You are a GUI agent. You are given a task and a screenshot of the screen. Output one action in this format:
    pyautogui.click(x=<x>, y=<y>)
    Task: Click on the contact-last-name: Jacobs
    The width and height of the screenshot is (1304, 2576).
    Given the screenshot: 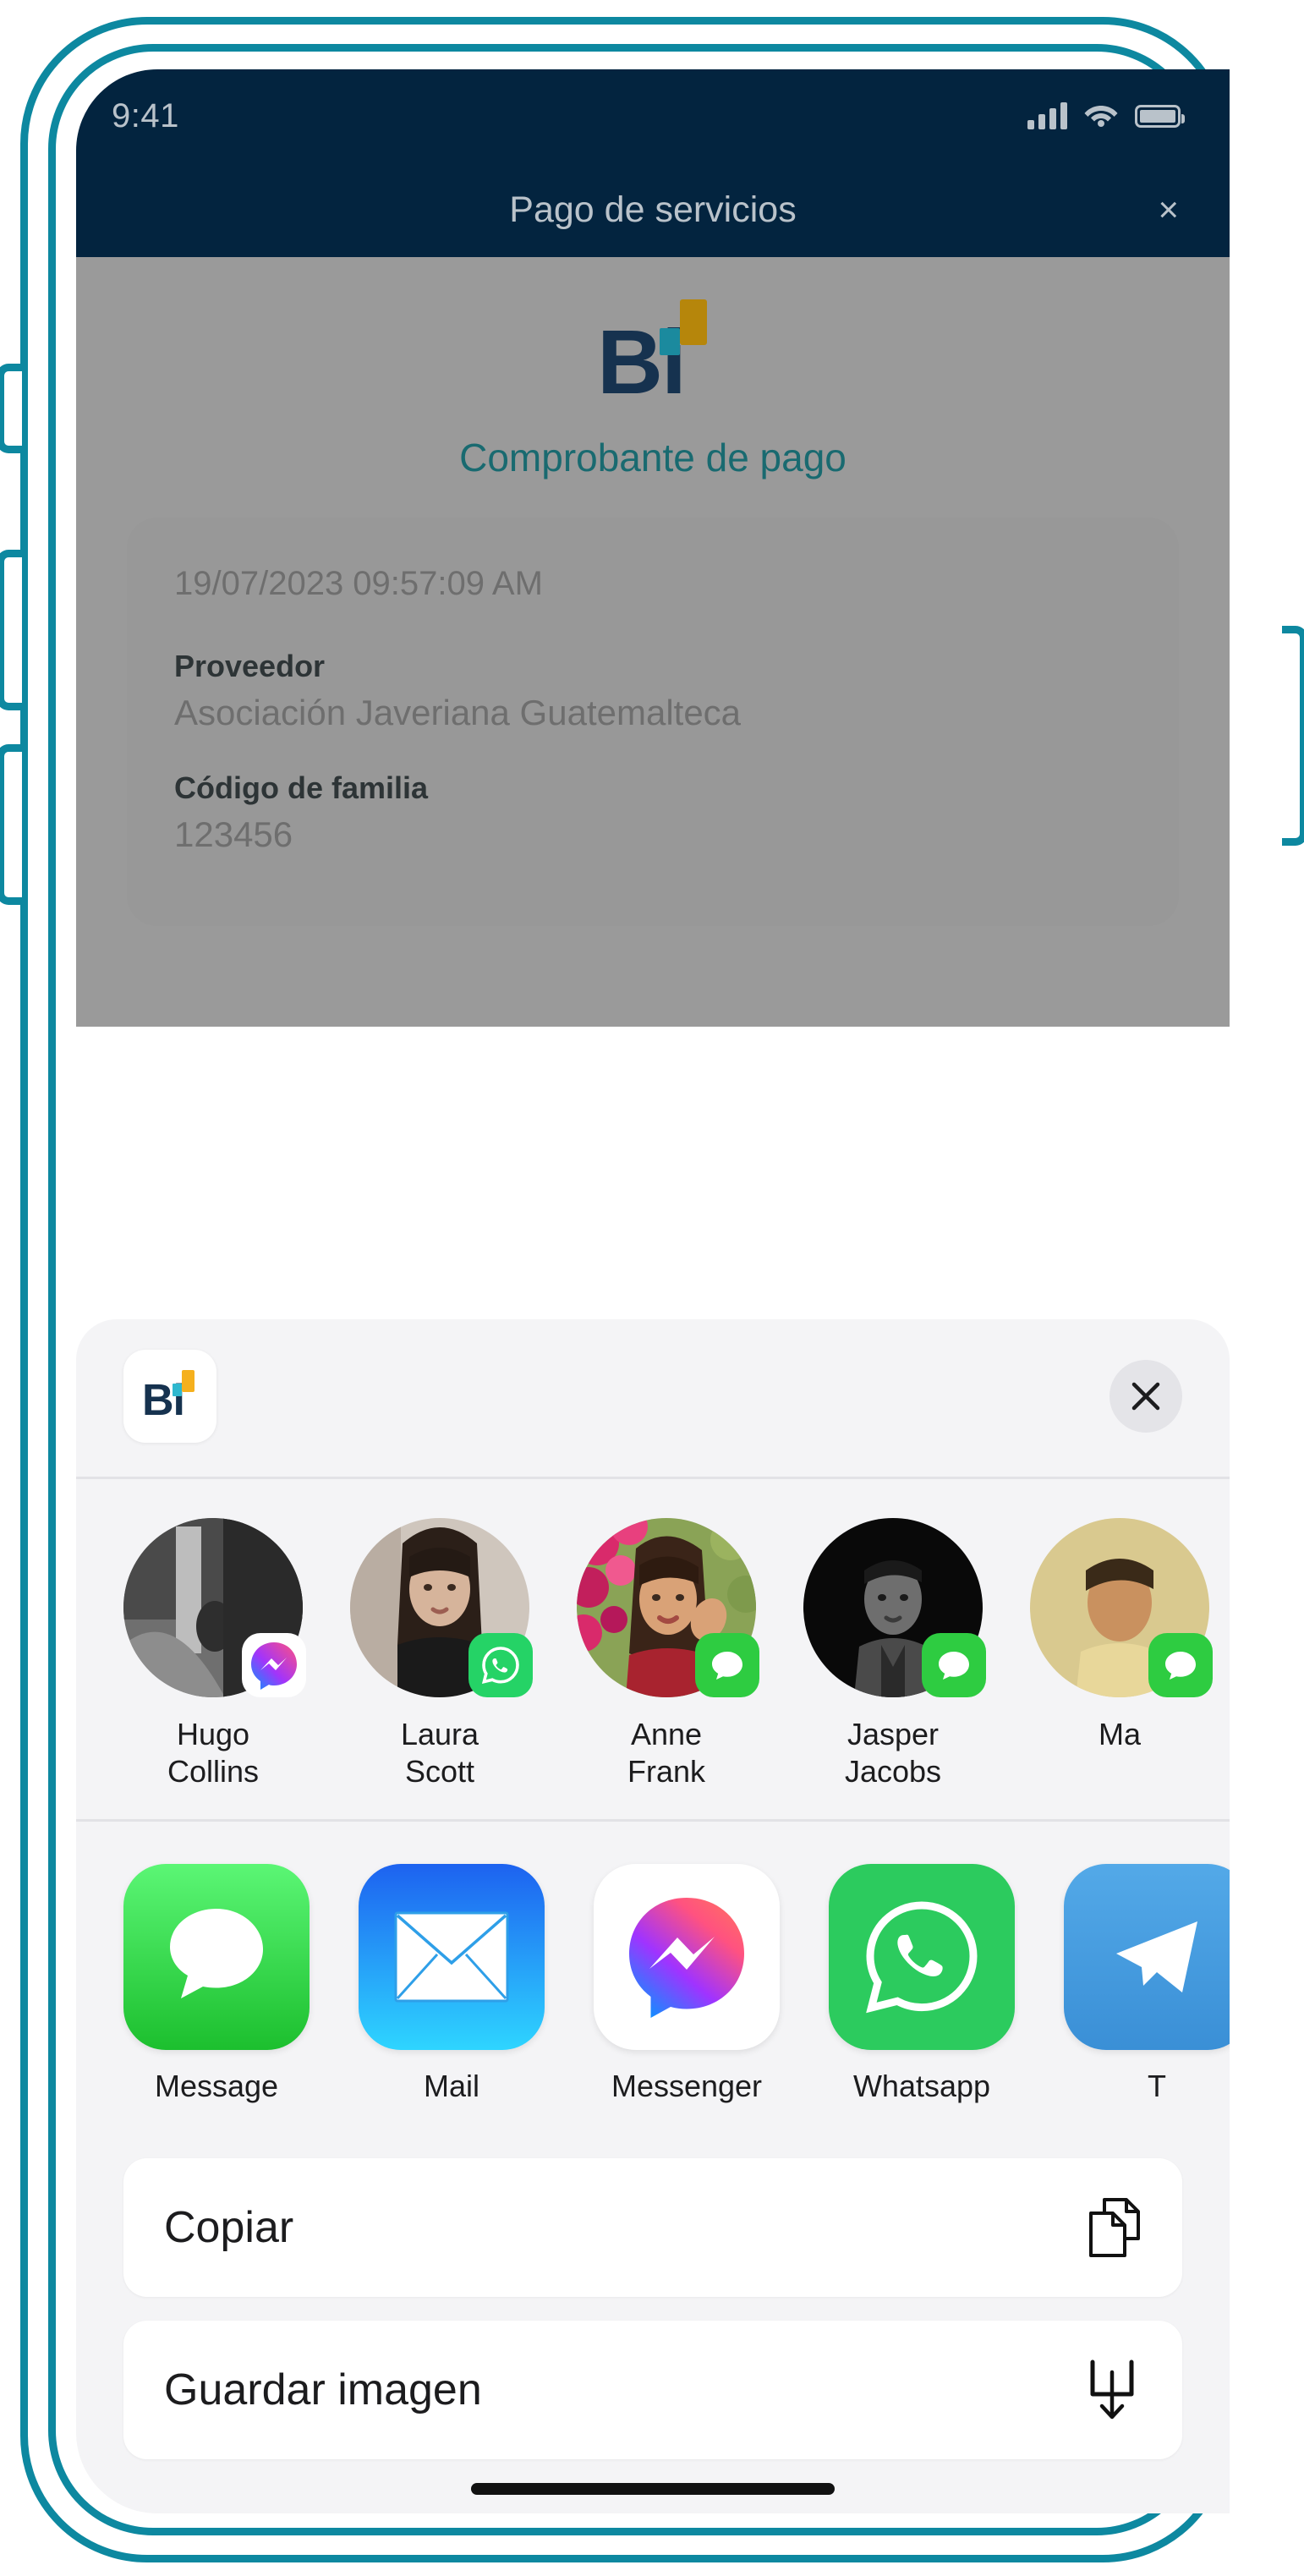 What is the action you would take?
    pyautogui.click(x=893, y=1771)
    